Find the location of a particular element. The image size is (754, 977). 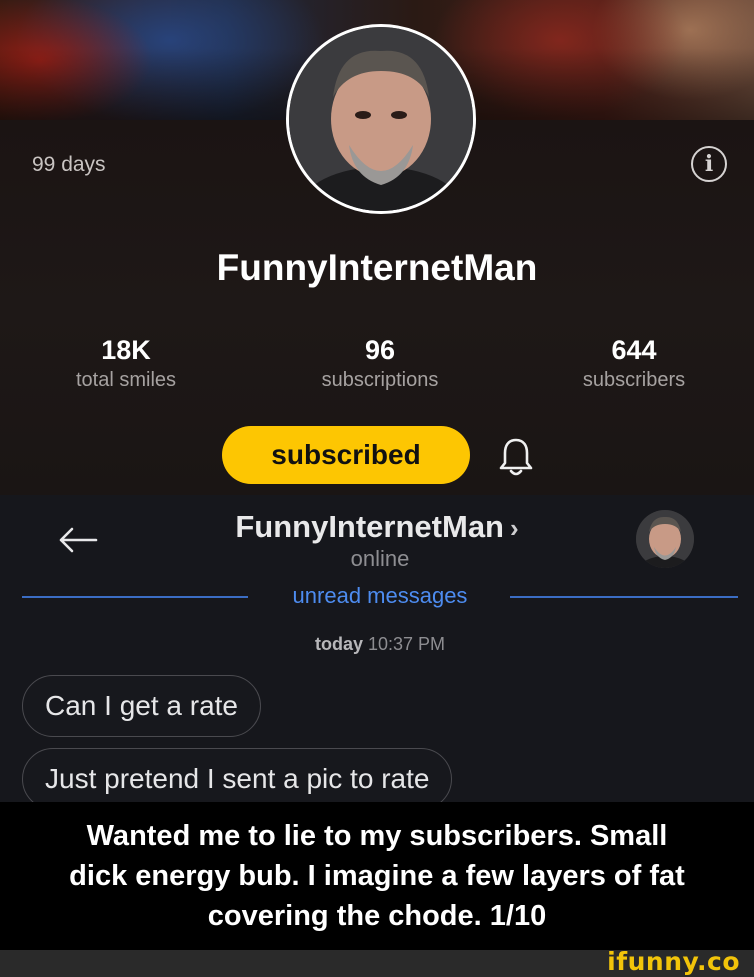

avatar-portrait is located at coordinates (381, 119).